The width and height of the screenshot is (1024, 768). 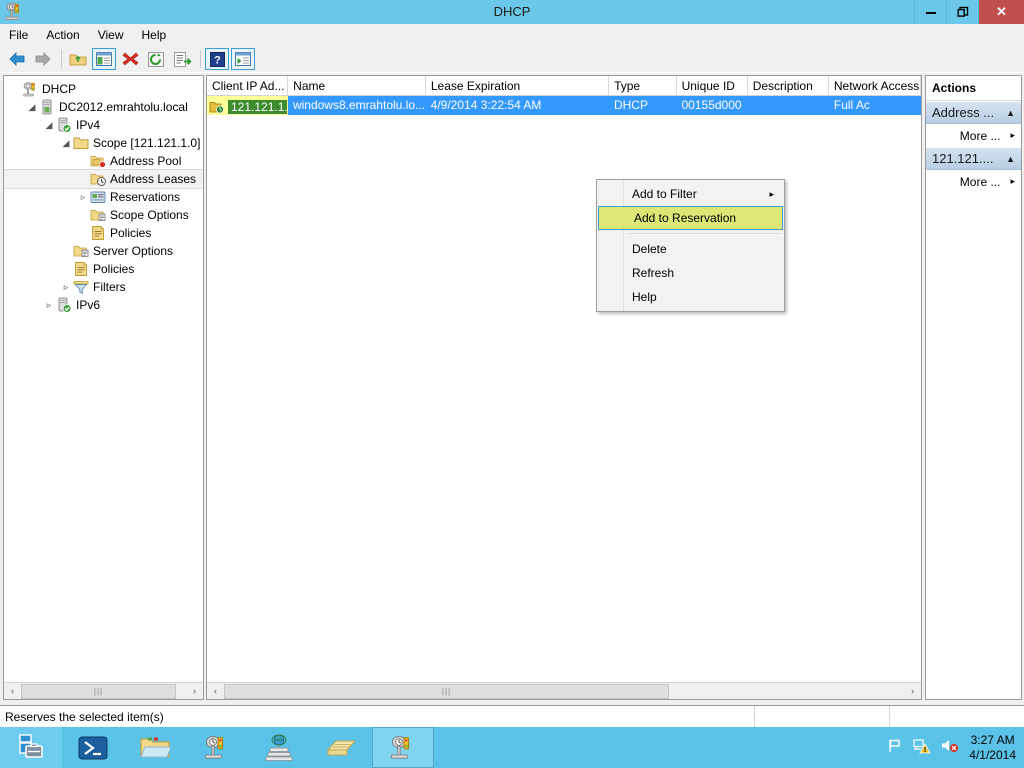 What do you see at coordinates (130, 59) in the screenshot?
I see `red-x-icon` at bounding box center [130, 59].